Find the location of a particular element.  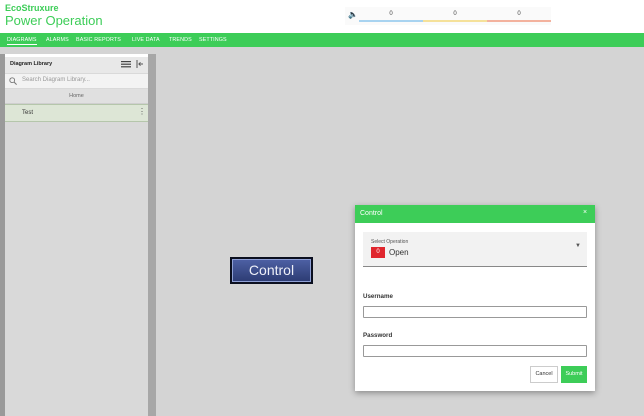

dialog-title: Control is located at coordinates (371, 213).